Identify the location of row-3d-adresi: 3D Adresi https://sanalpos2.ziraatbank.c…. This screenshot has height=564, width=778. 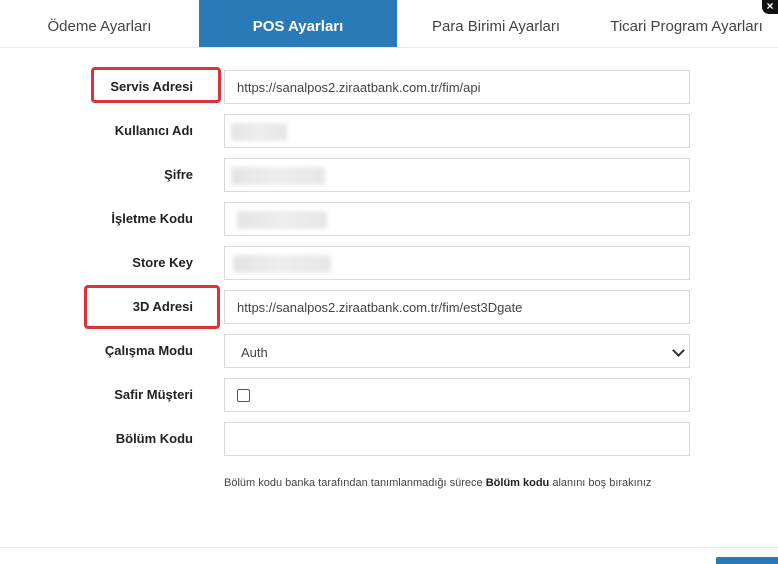
(389, 307).